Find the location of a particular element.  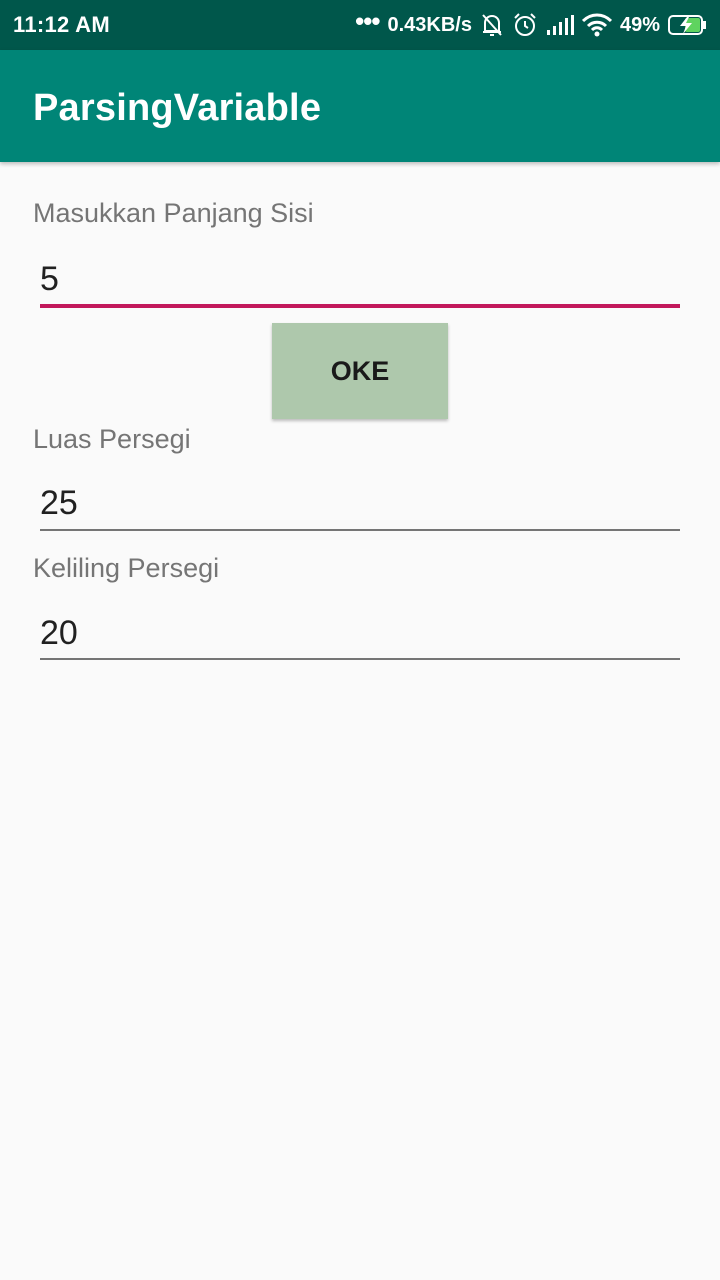

app-title: ParsingVariable is located at coordinates (177, 108).